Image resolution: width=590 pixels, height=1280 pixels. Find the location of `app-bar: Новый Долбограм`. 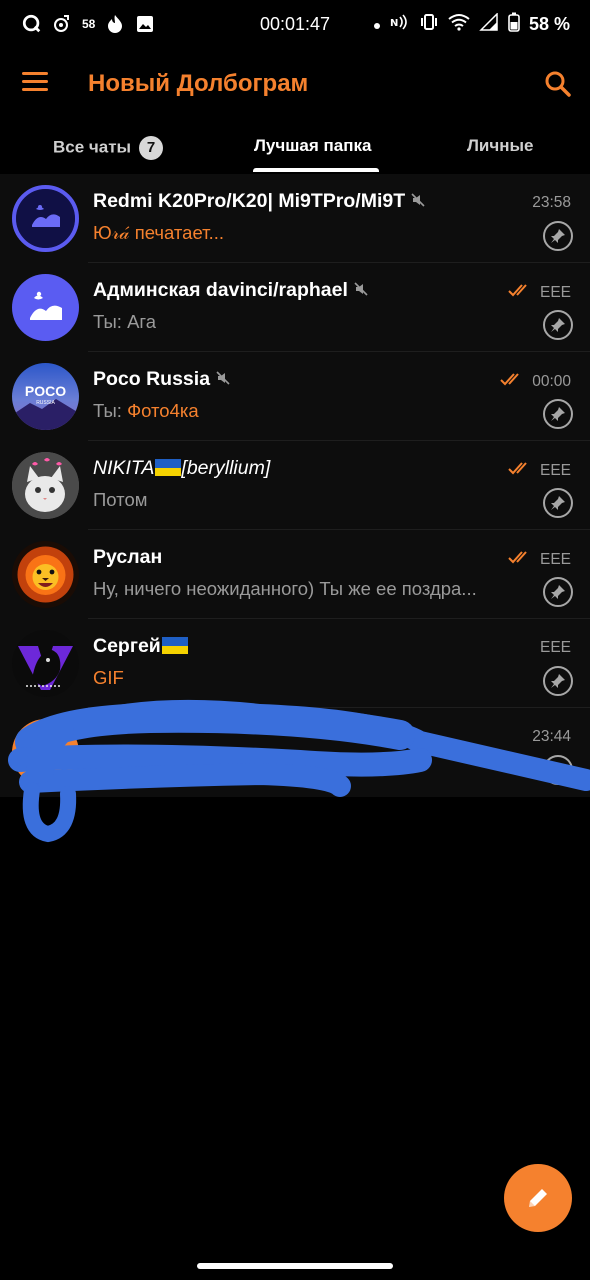

app-bar: Новый Долбограм is located at coordinates (295, 84).